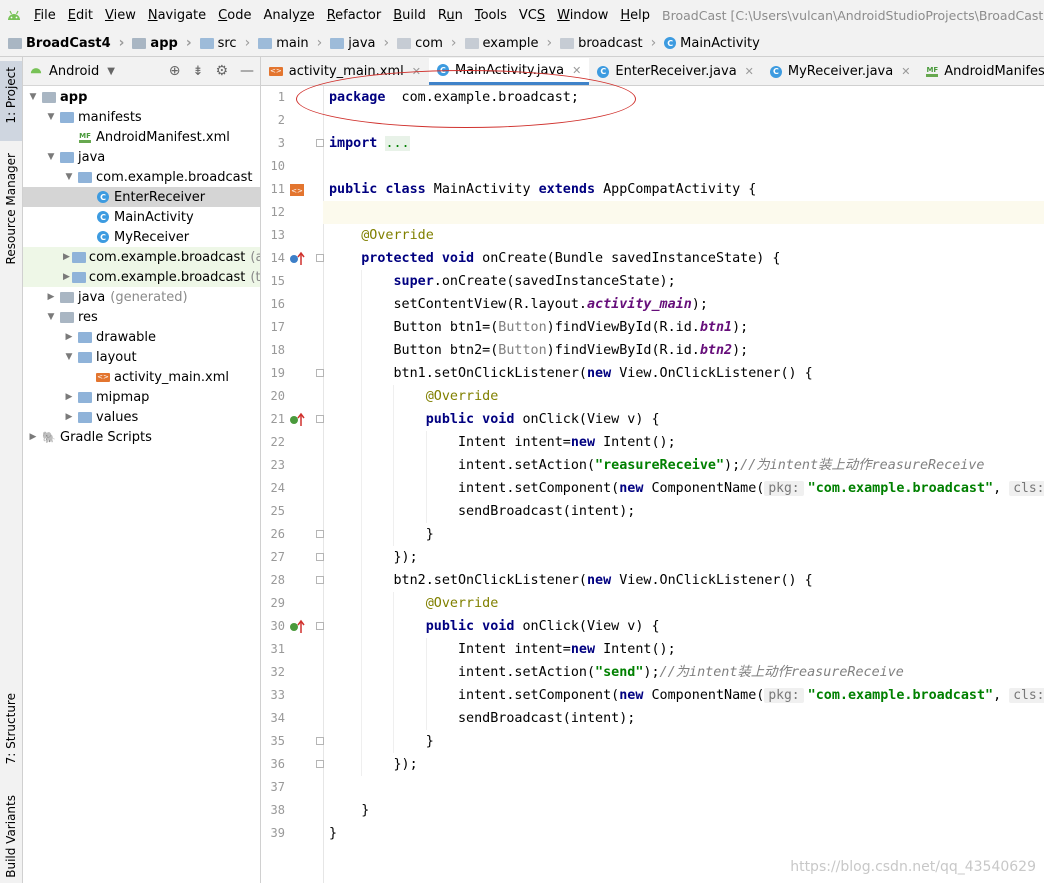  Describe the element at coordinates (708, 43) in the screenshot. I see `breadcrumb-item: C MainActivity` at that location.